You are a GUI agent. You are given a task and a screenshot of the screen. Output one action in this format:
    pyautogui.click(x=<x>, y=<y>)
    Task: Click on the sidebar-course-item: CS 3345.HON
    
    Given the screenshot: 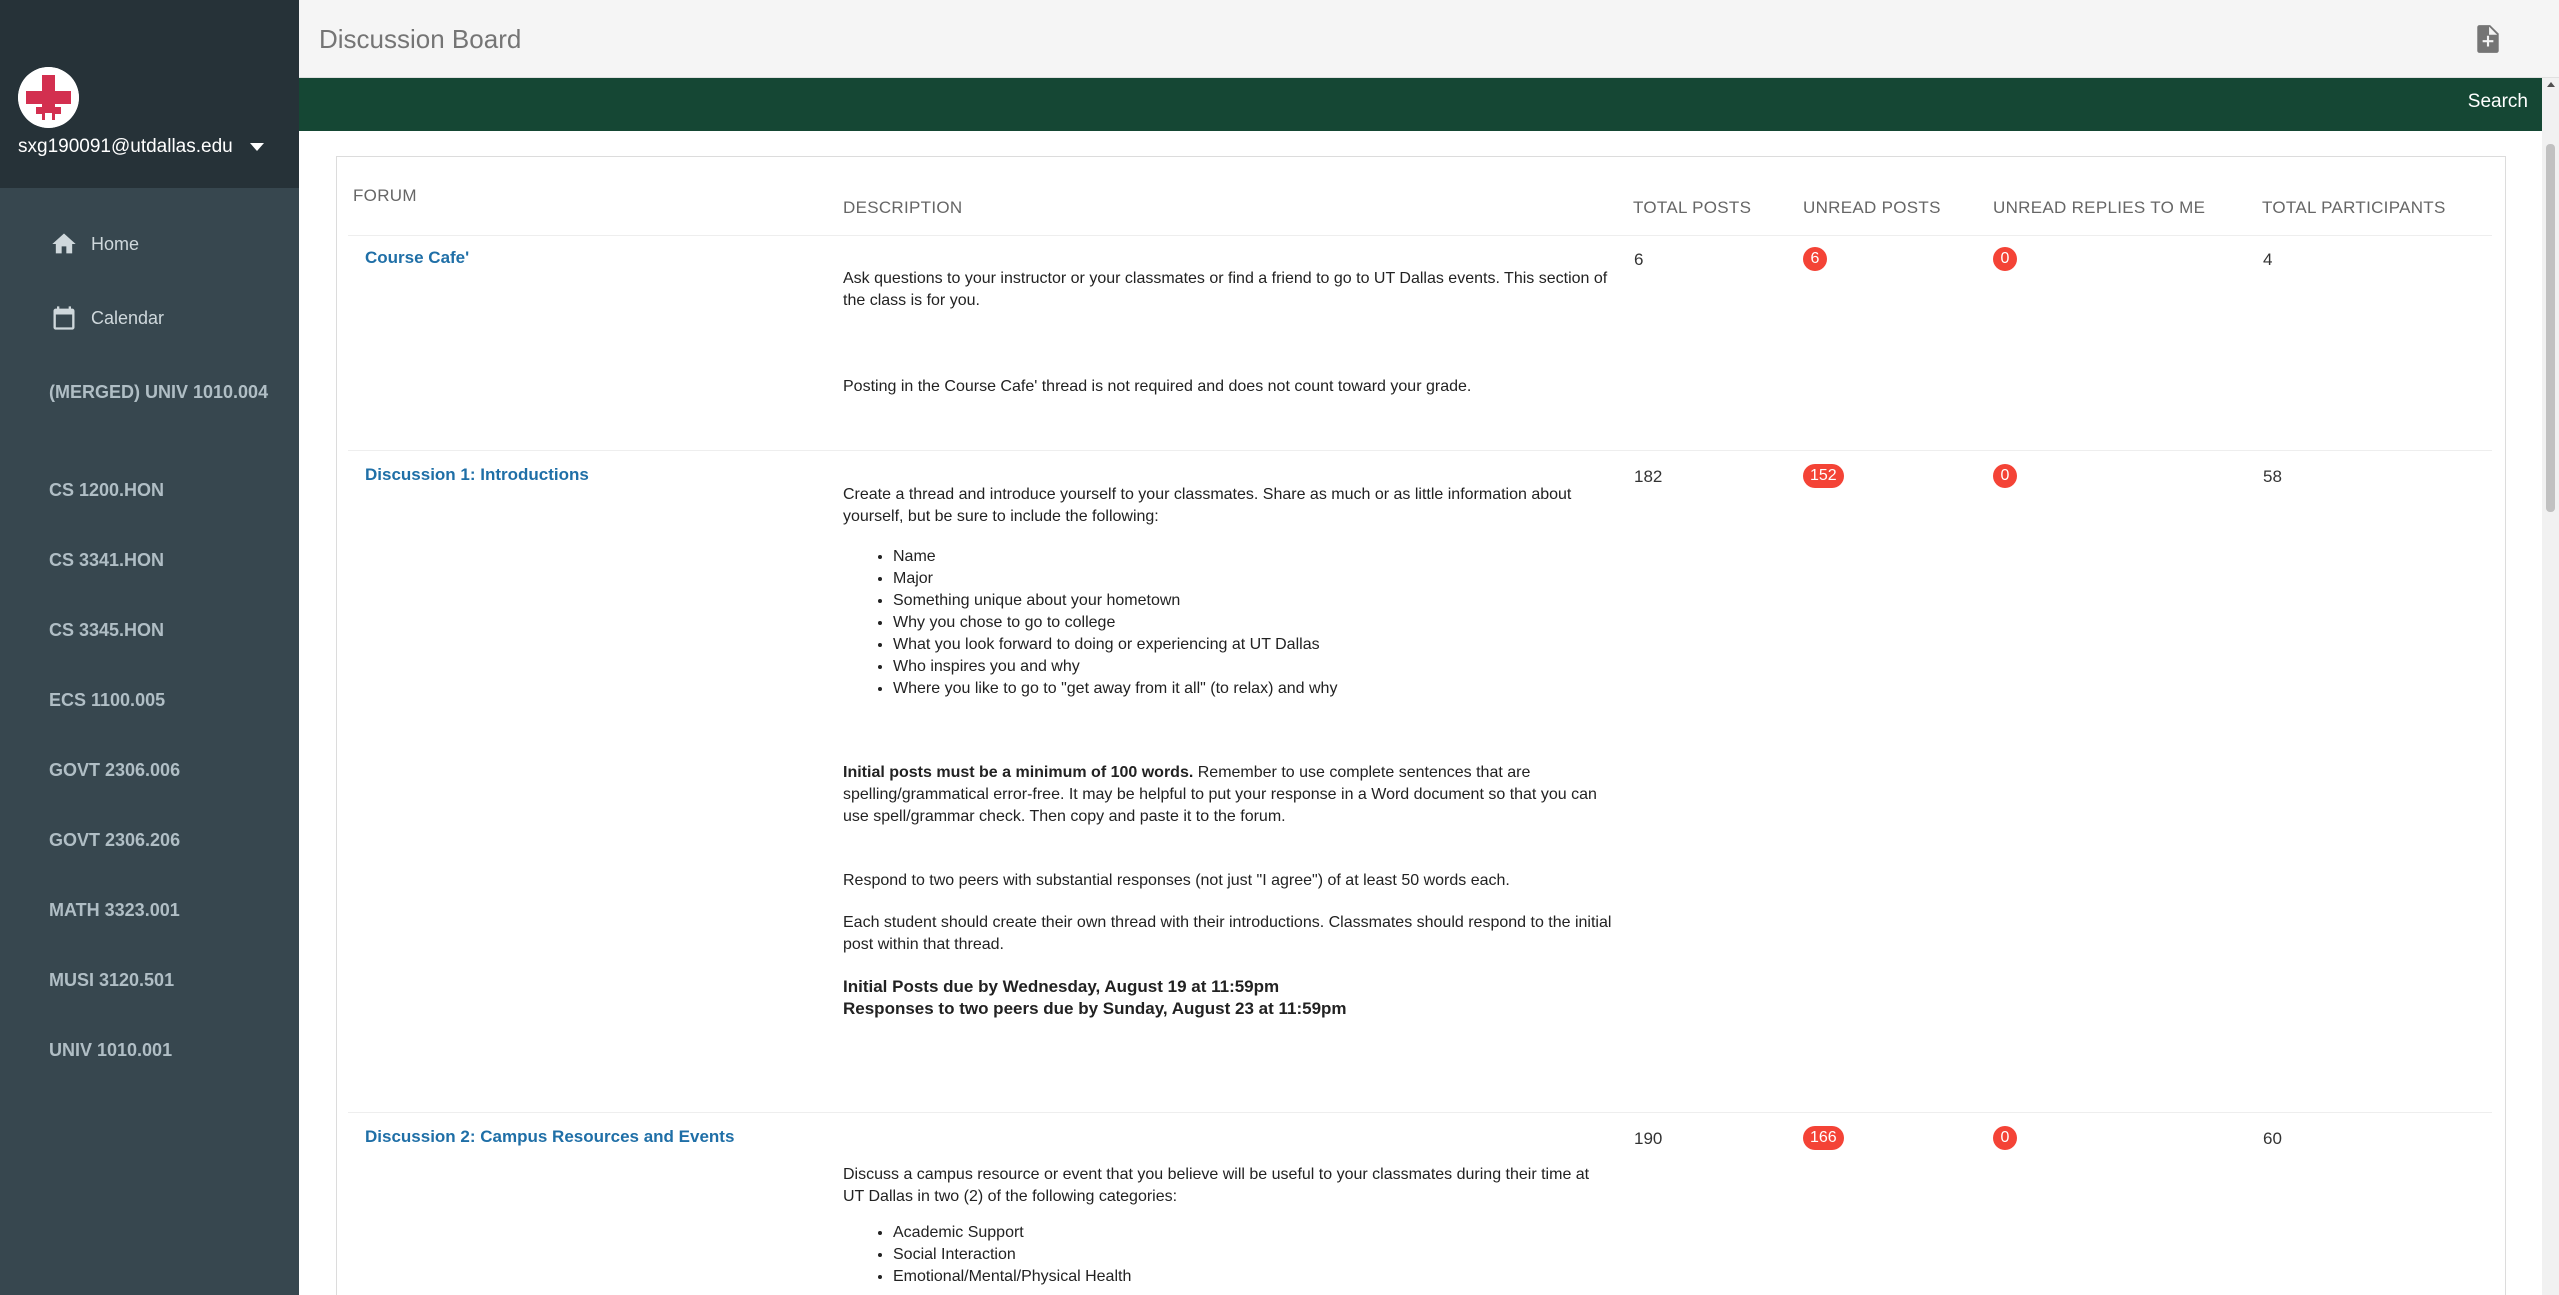 What is the action you would take?
    pyautogui.click(x=164, y=630)
    